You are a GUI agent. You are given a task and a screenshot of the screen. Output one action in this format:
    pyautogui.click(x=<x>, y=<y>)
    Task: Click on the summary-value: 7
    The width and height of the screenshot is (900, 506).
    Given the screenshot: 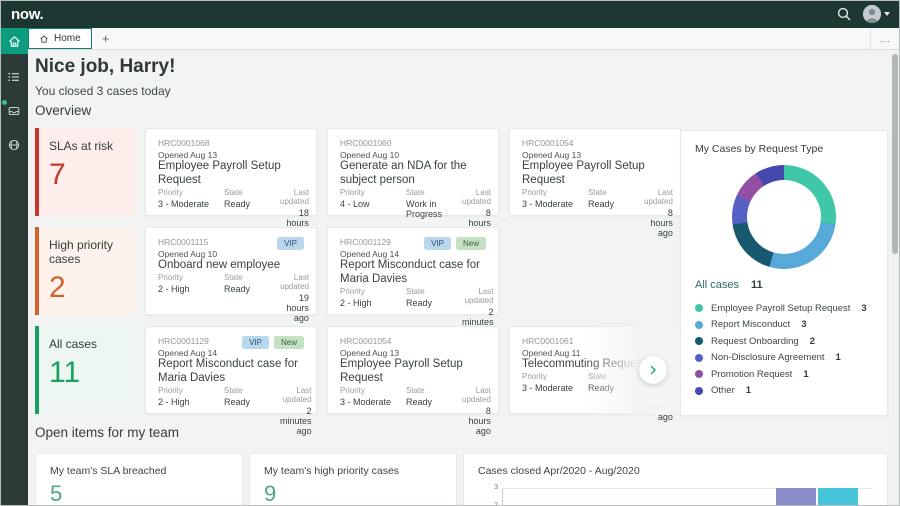 What is the action you would take?
    pyautogui.click(x=57, y=174)
    